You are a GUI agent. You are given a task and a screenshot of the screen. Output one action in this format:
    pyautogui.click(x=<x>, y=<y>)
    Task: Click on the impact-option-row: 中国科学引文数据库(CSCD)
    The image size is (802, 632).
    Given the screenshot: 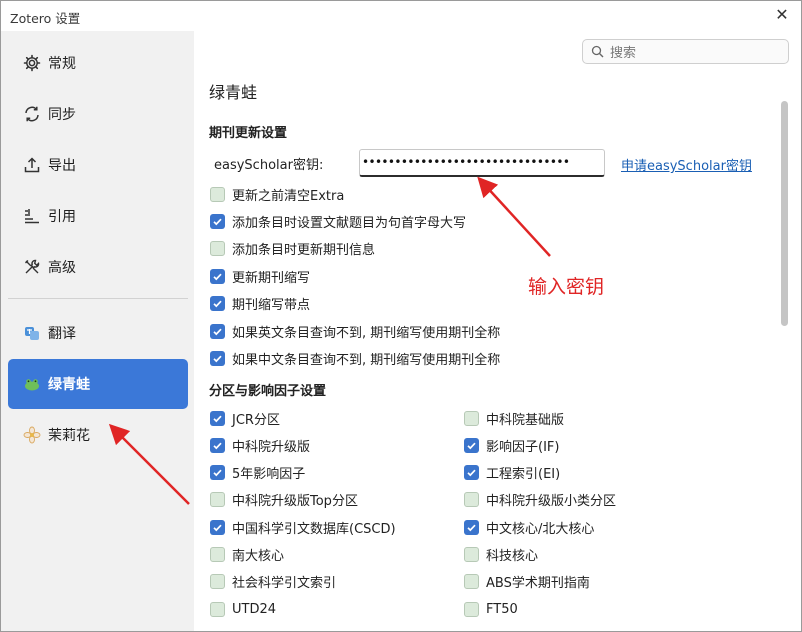 What is the action you would take?
    pyautogui.click(x=303, y=527)
    